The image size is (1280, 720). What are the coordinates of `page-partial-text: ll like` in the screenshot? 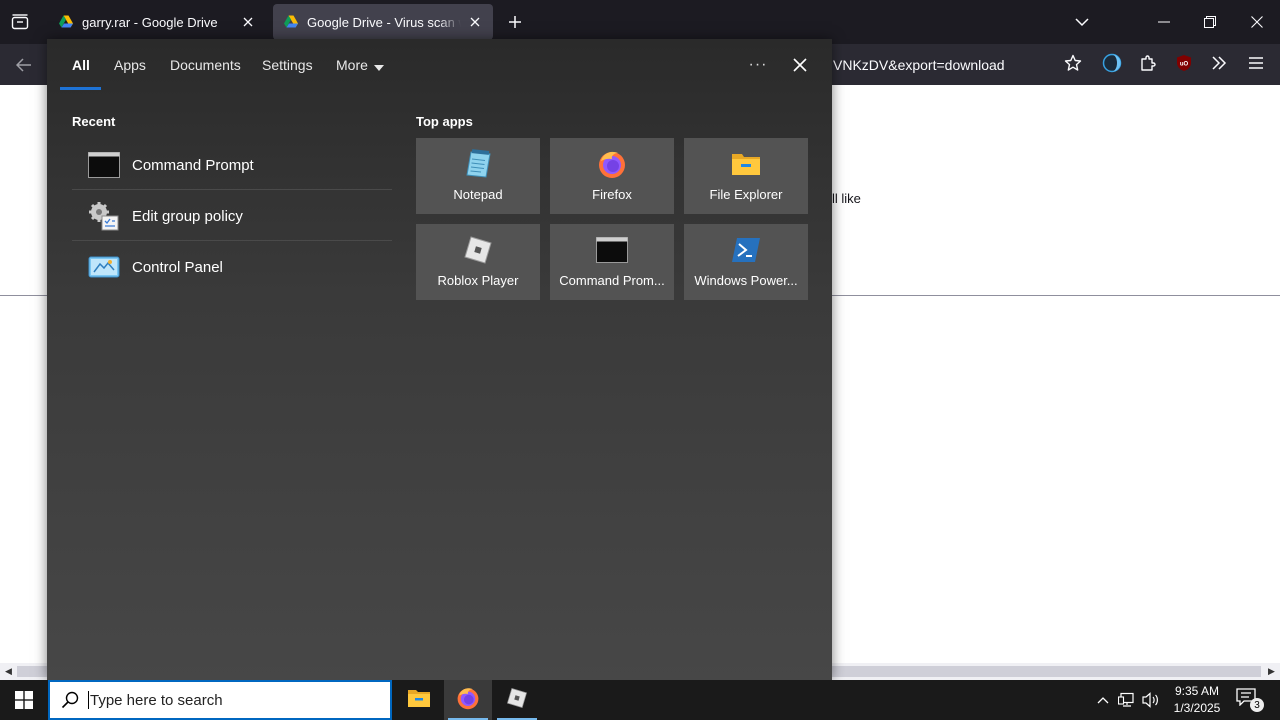 It's located at (846, 198).